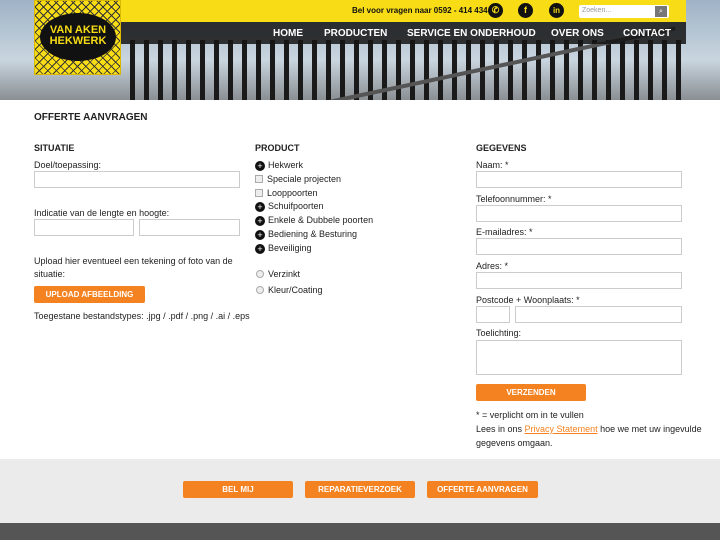  Describe the element at coordinates (579, 179) in the screenshot. I see `naam-input` at that location.